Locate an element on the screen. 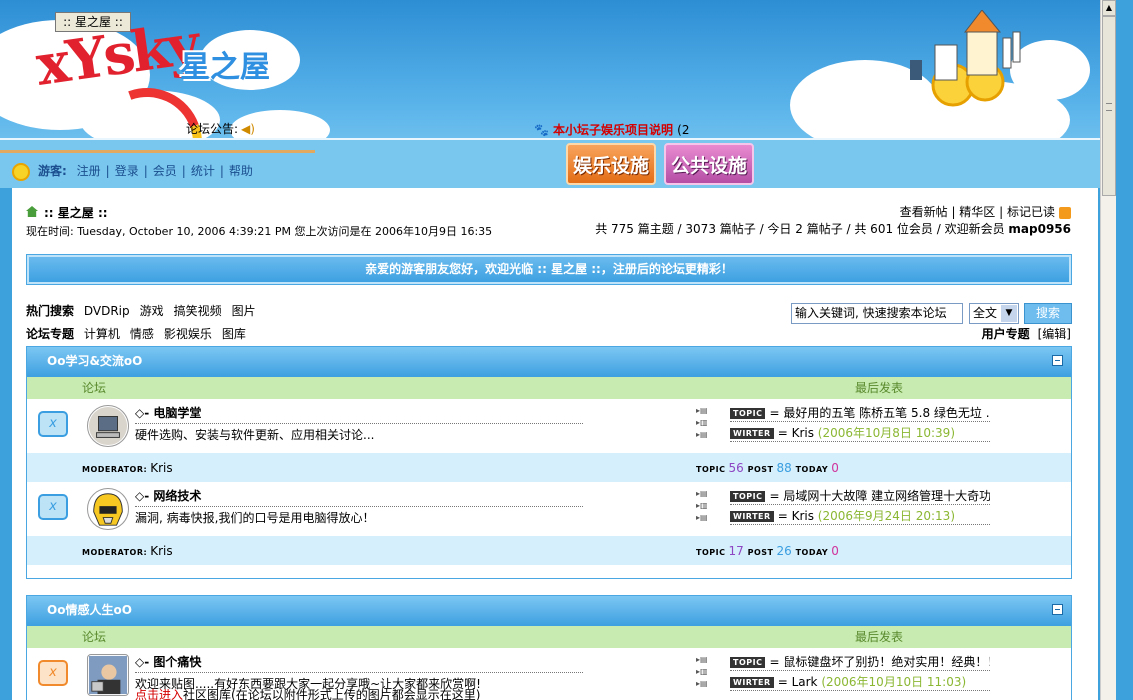 The width and height of the screenshot is (1133, 700). section-title: Oo情感人生oO is located at coordinates (89, 610).